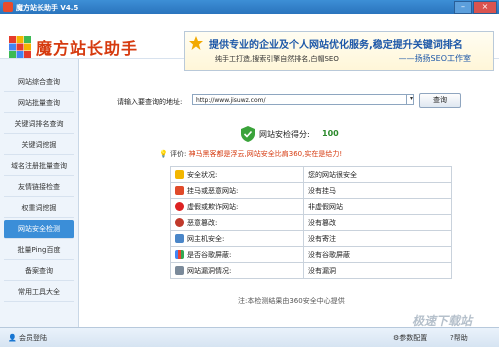  What do you see at coordinates (237, 270) in the screenshot?
I see `row-name-cell: 网站漏洞情况:` at bounding box center [237, 270].